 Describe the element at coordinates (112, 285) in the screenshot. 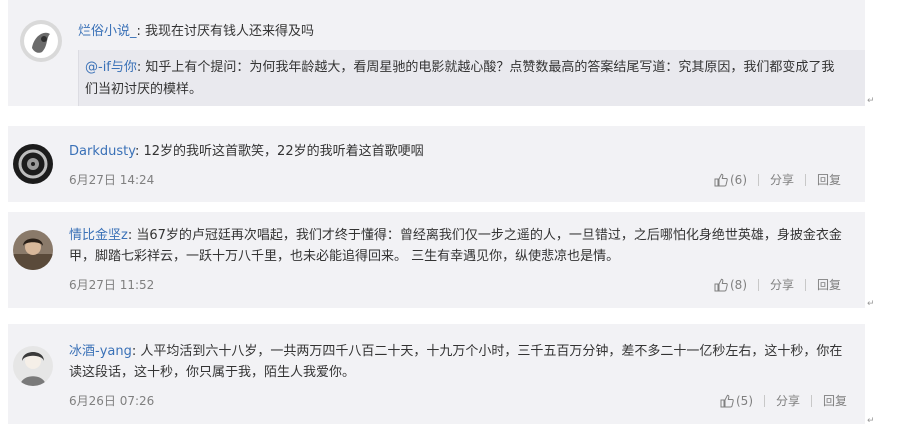

I see `timestamp: 6月27日 11:52` at that location.